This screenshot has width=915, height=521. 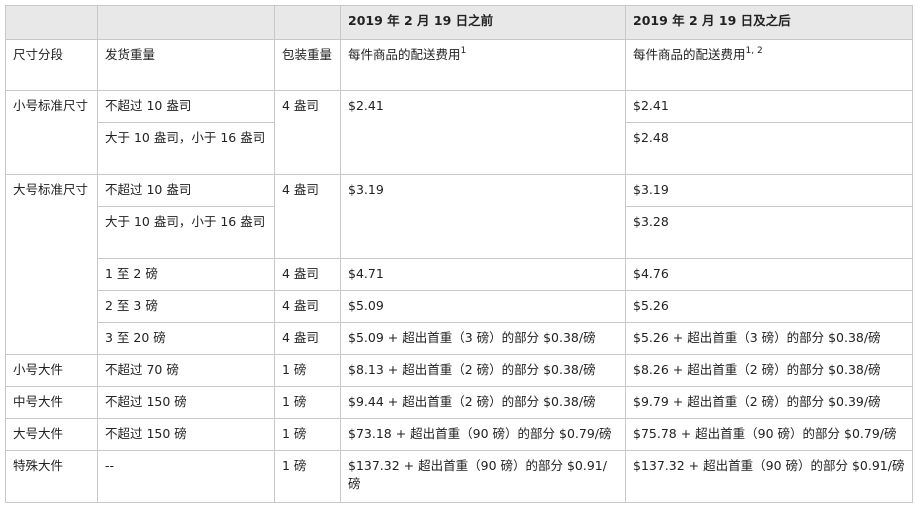 I want to click on group-header-after: 2019 年 2 月 19 日及之后, so click(x=769, y=22).